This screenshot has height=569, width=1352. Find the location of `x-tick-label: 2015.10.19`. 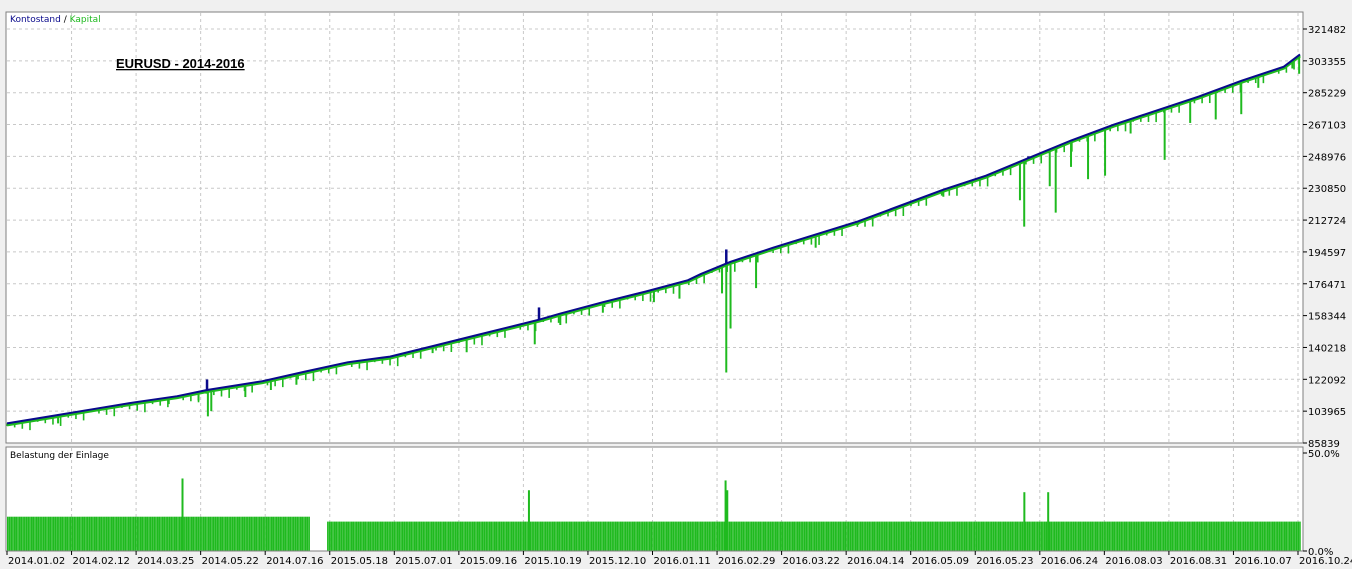

x-tick-label: 2015.10.19 is located at coordinates (552, 561).